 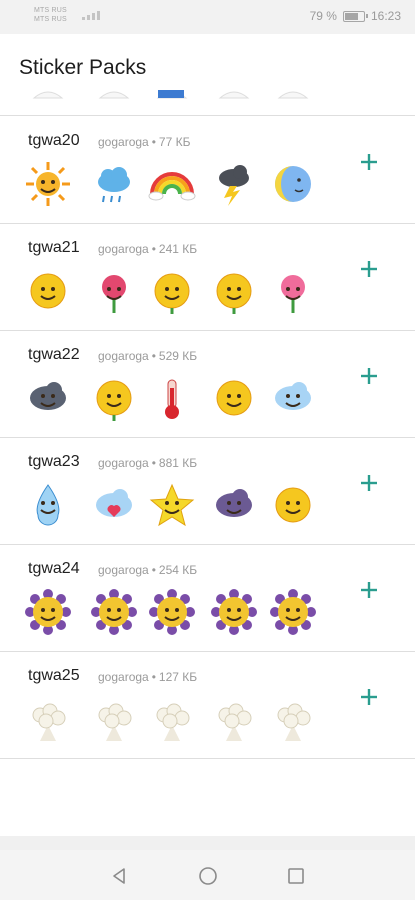 What do you see at coordinates (385, 16) in the screenshot?
I see `clock: 16:23` at bounding box center [385, 16].